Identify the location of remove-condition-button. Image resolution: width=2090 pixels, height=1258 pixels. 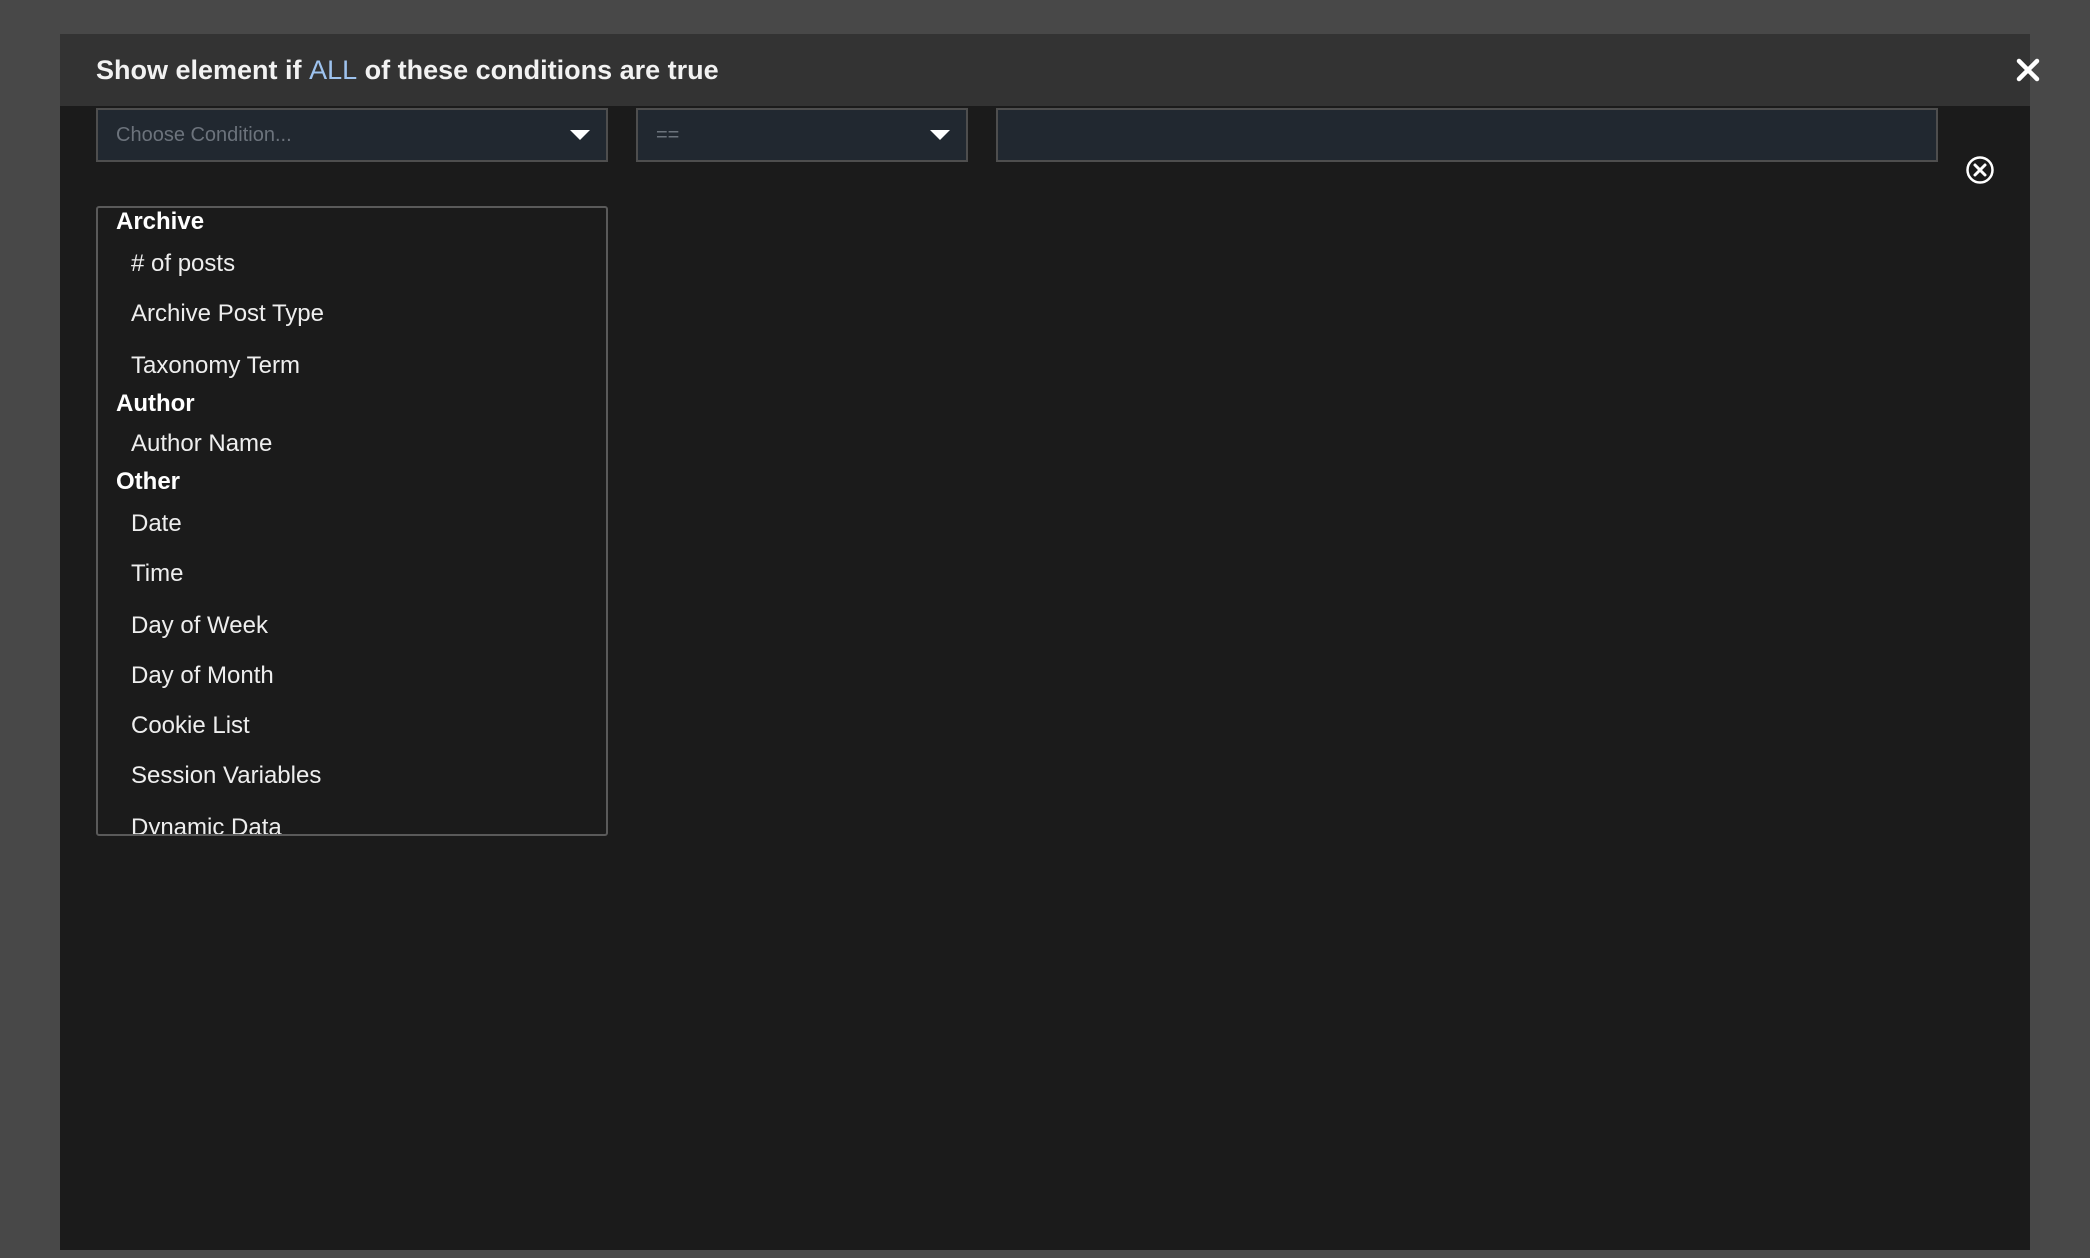
(1980, 170).